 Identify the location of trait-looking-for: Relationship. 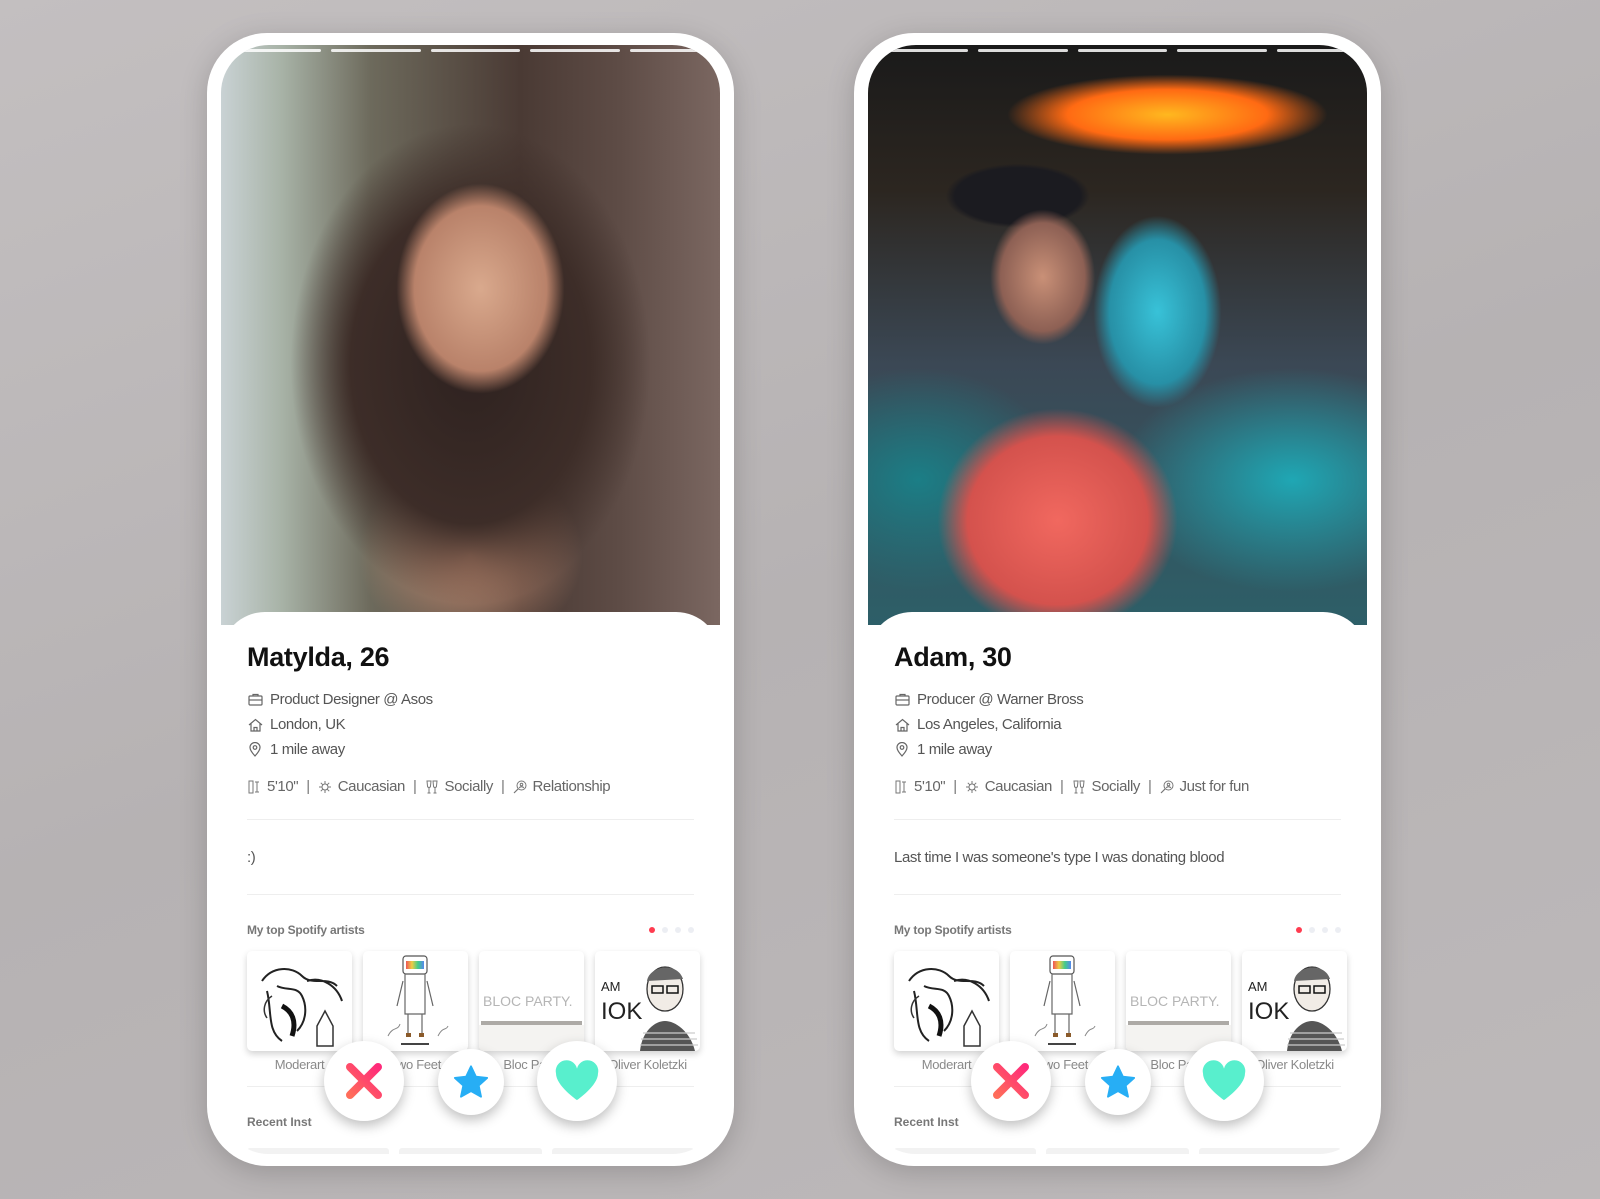
(571, 786).